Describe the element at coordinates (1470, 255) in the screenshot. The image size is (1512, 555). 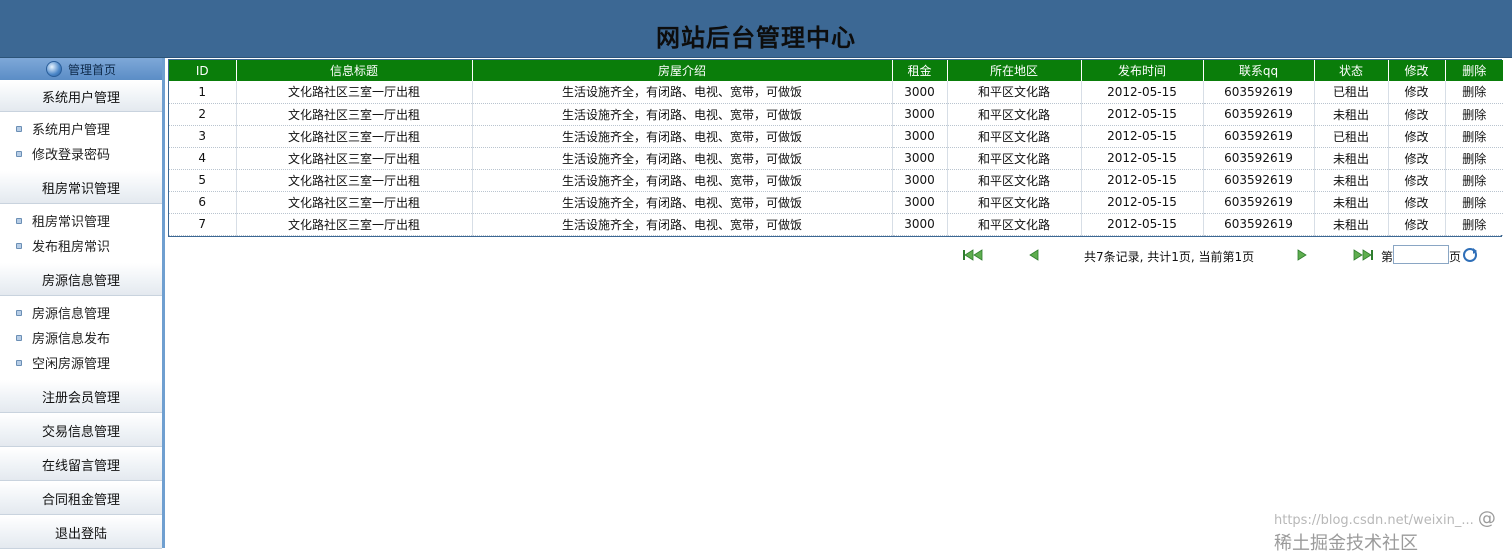
I see `go-refresh-icon` at that location.